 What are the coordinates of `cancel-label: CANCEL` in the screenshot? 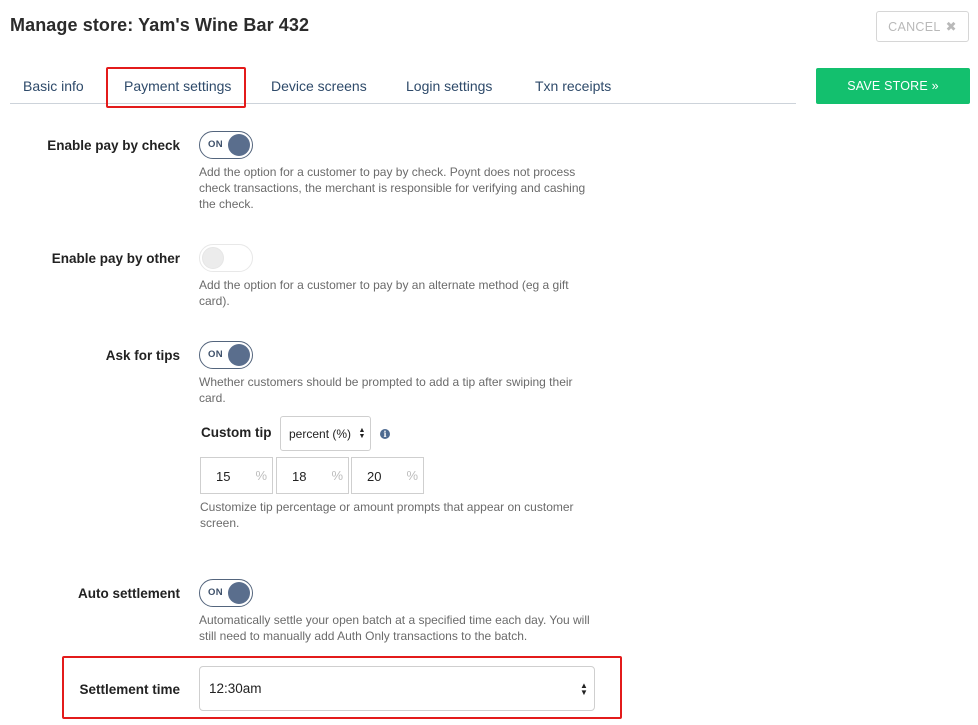 It's located at (914, 26).